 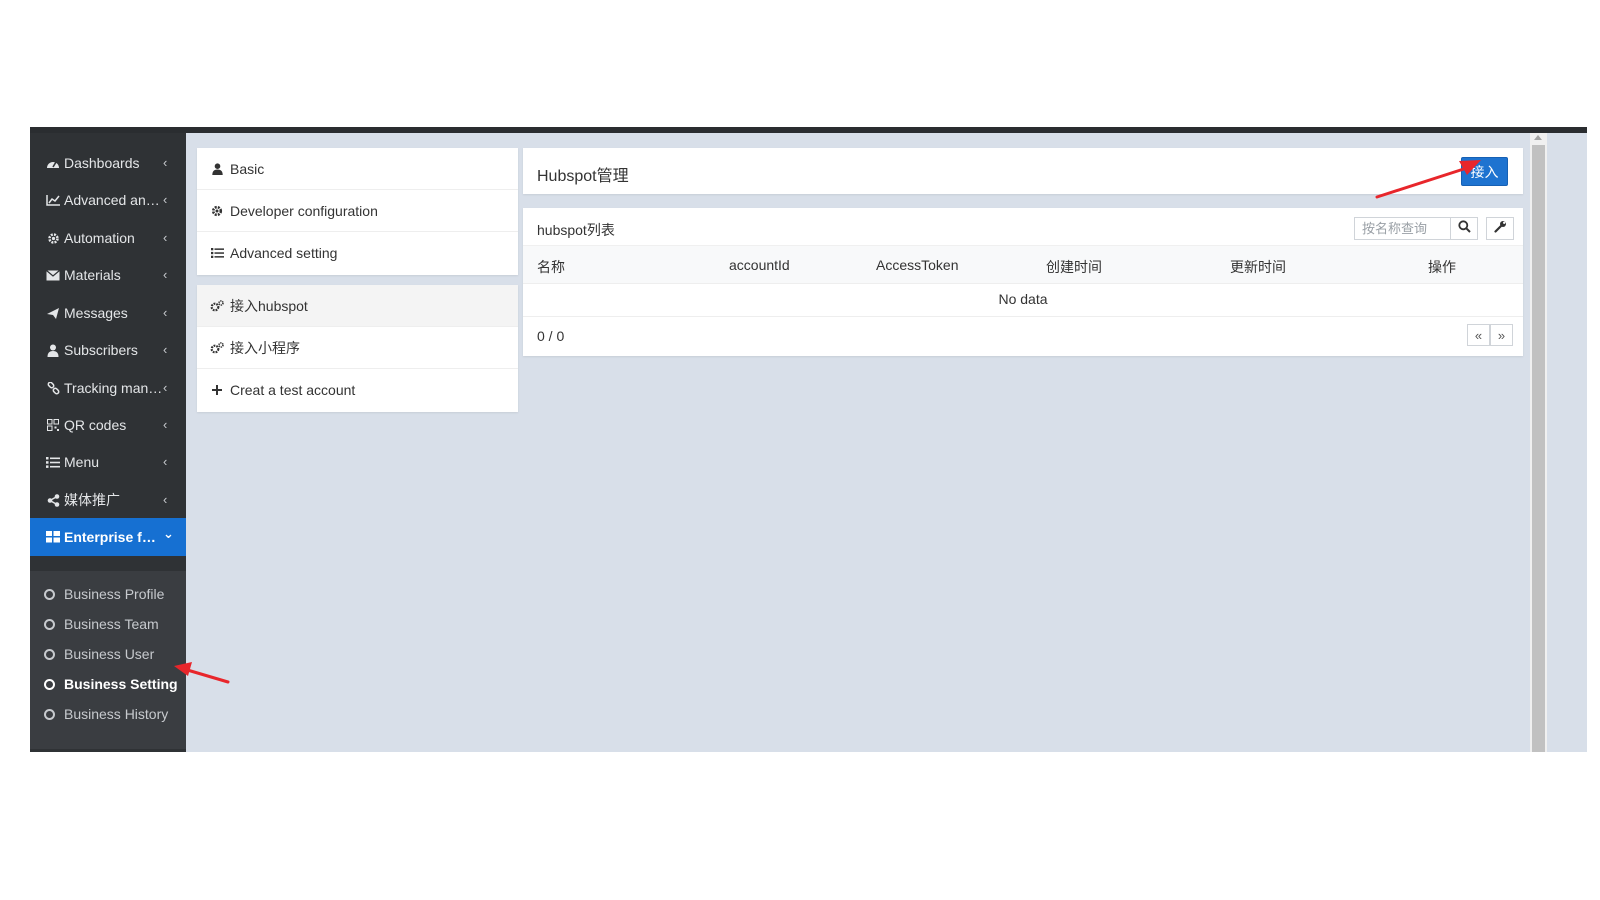 I want to click on scrollbar-thumb, so click(x=1538, y=448).